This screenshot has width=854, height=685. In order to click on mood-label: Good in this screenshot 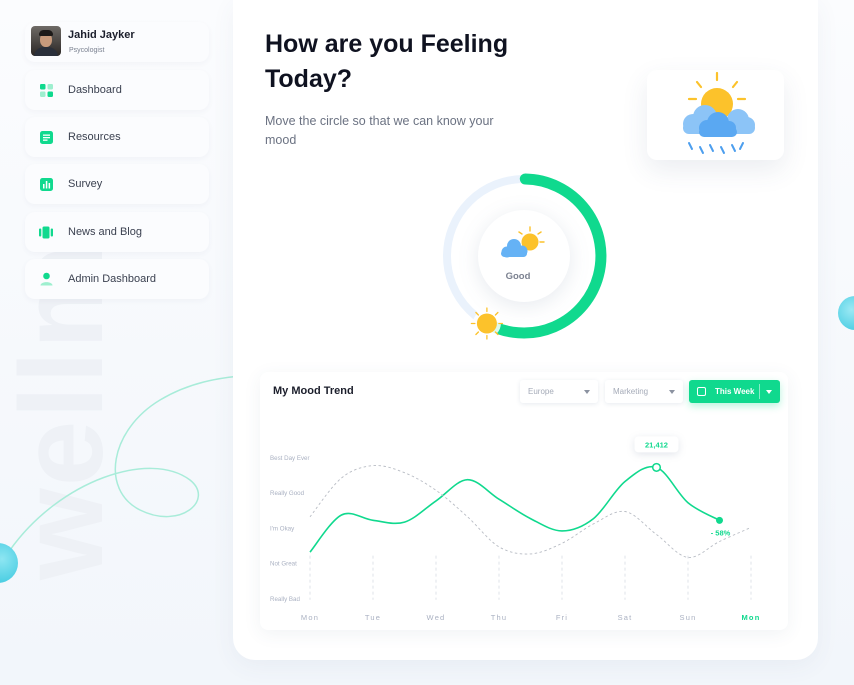, I will do `click(518, 276)`.